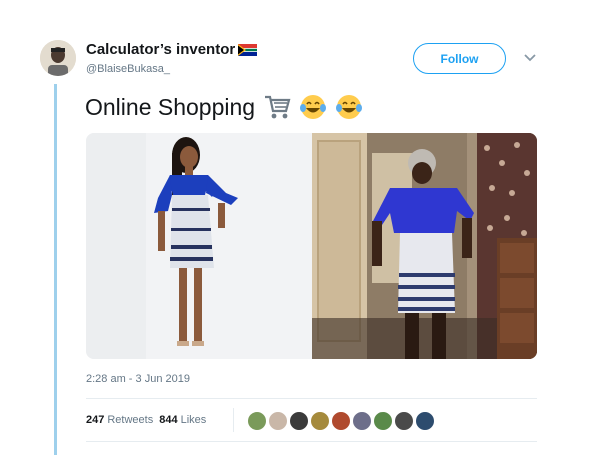 The width and height of the screenshot is (593, 455). I want to click on retweets-stat: 247 Retweets, so click(119, 420).